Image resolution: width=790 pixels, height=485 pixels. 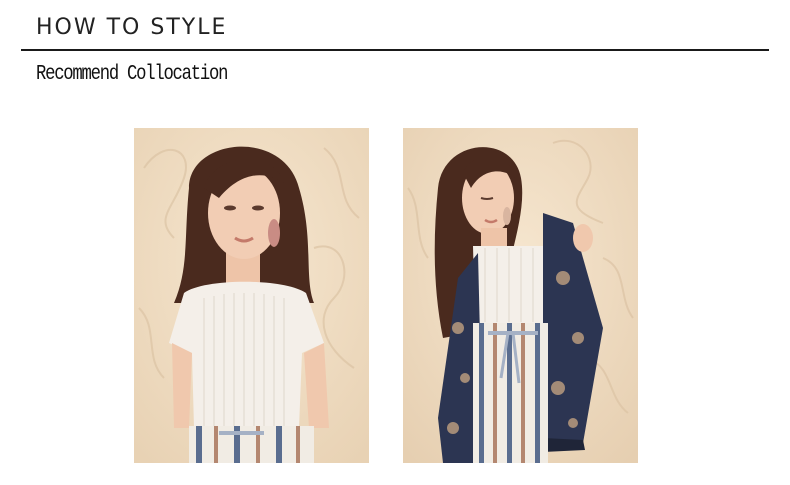 I want to click on heading-divider, so click(x=395, y=50).